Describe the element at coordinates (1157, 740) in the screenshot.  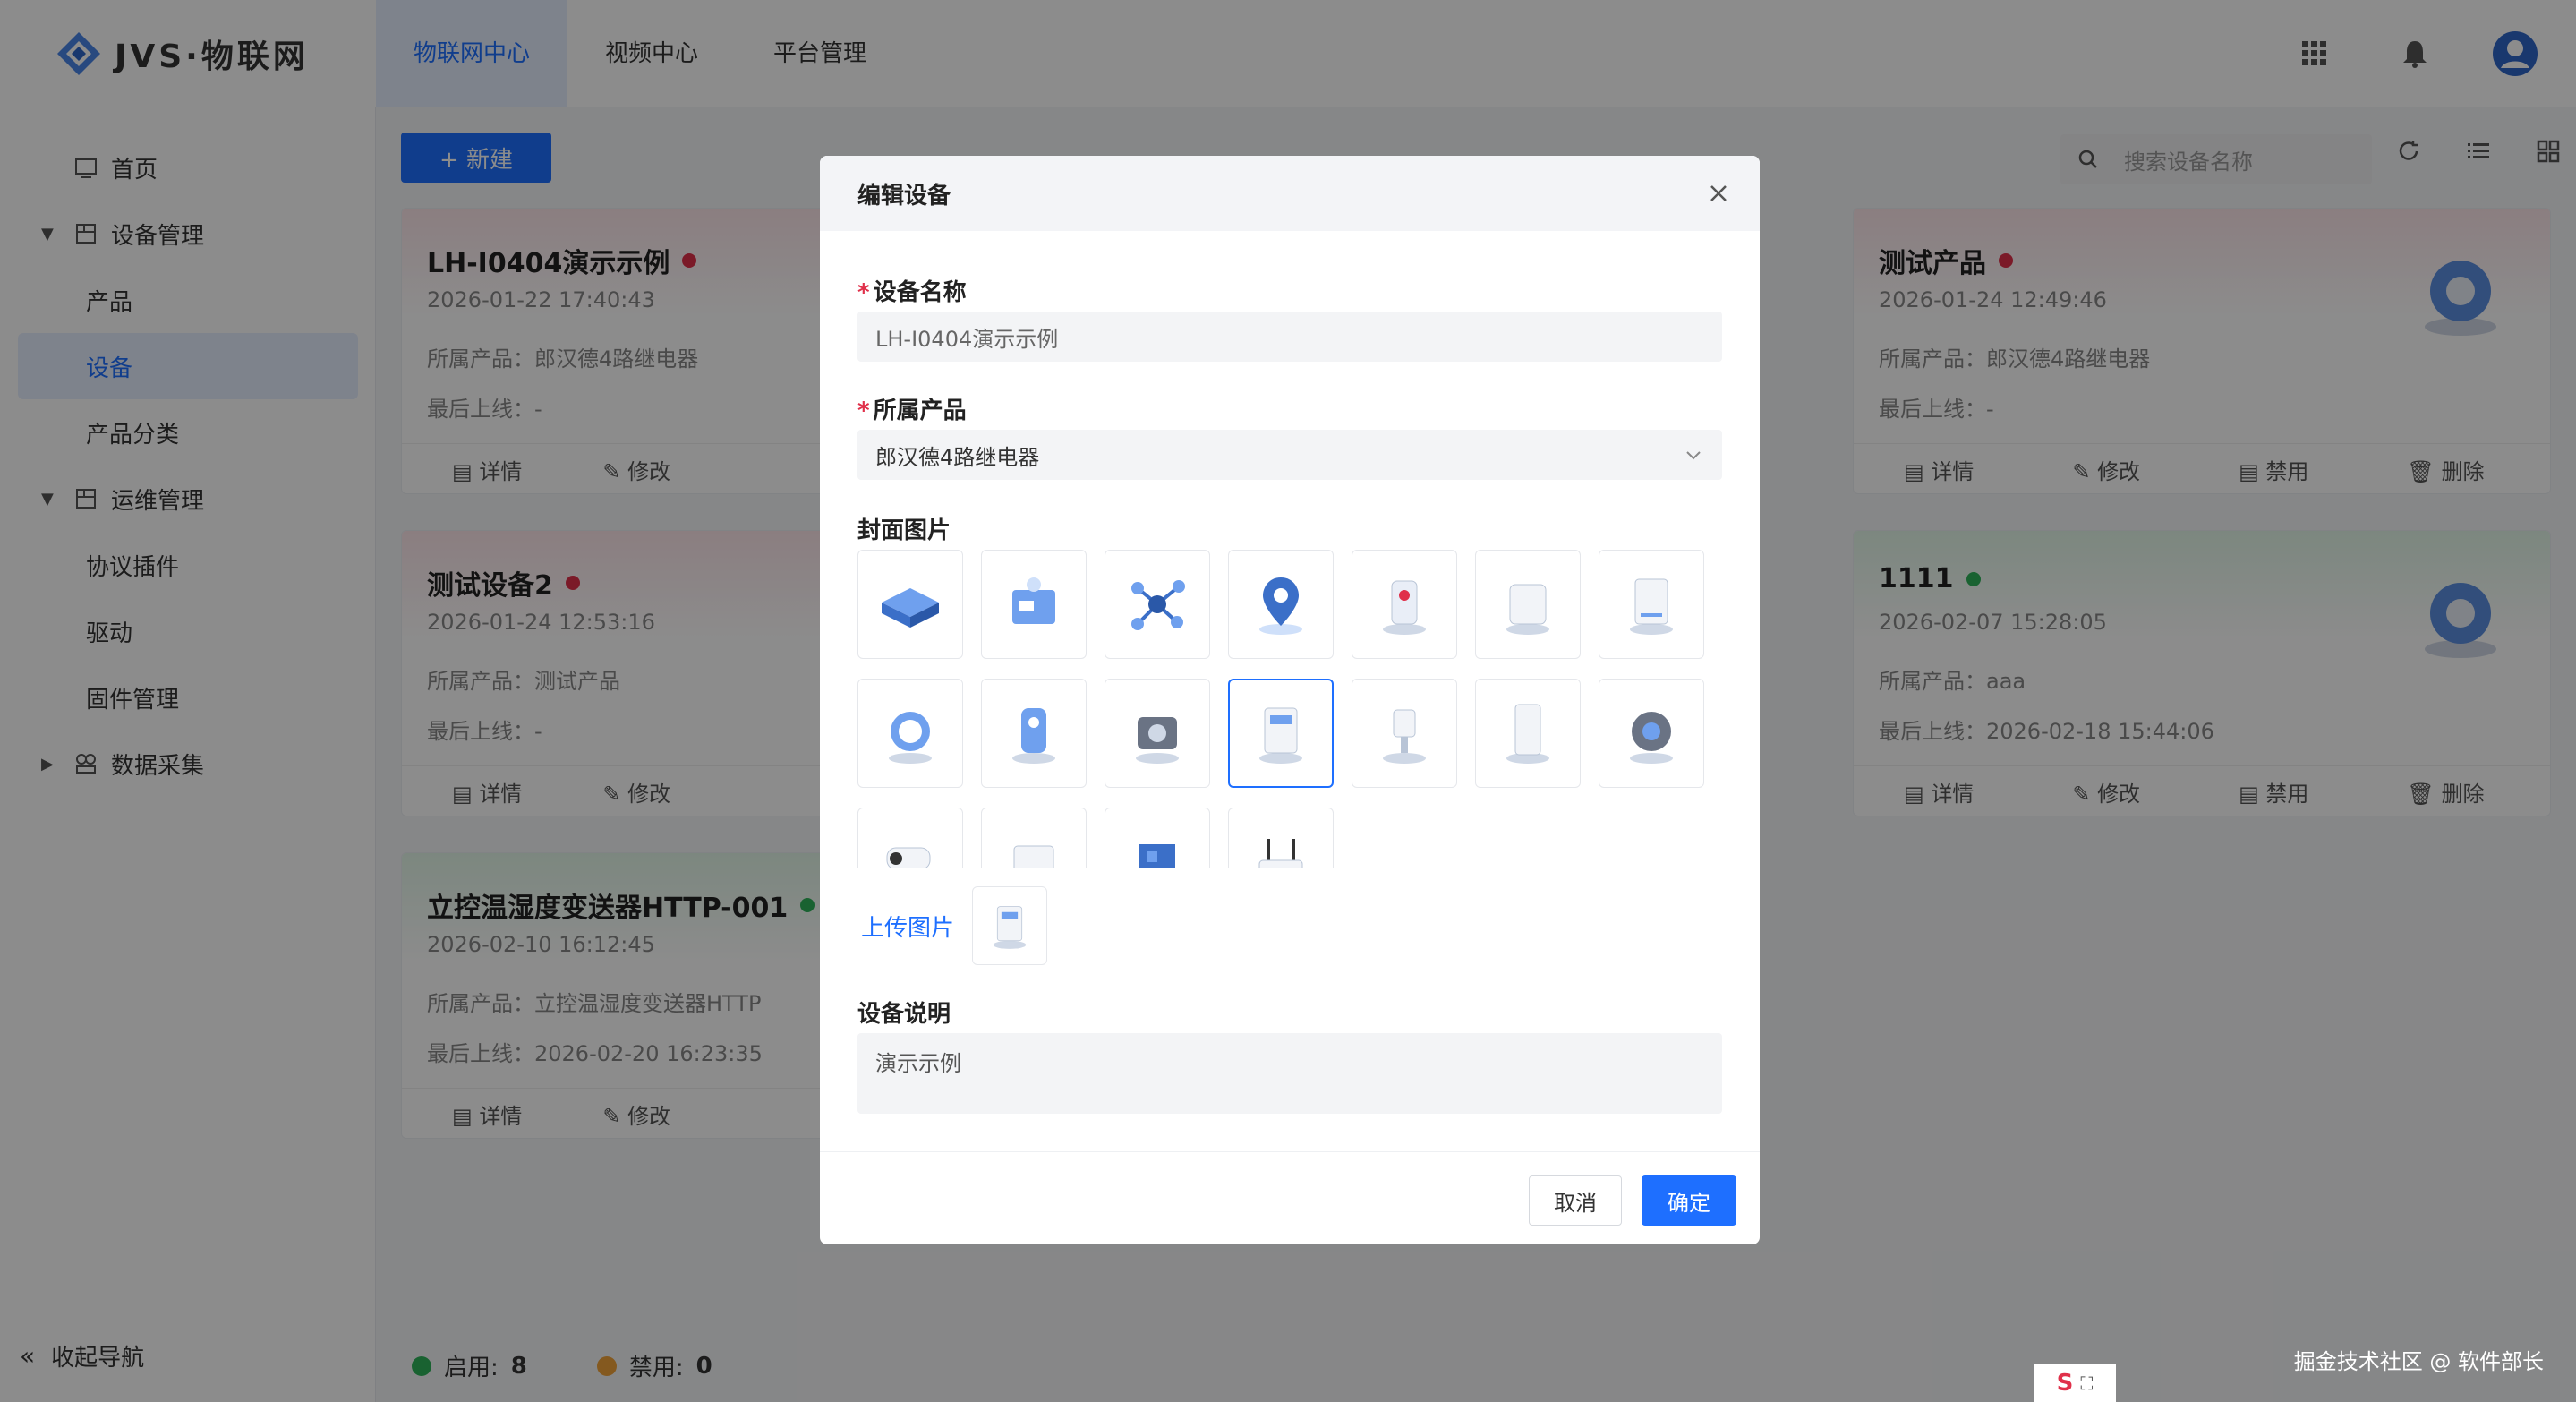
I see `motor-device-icon` at that location.